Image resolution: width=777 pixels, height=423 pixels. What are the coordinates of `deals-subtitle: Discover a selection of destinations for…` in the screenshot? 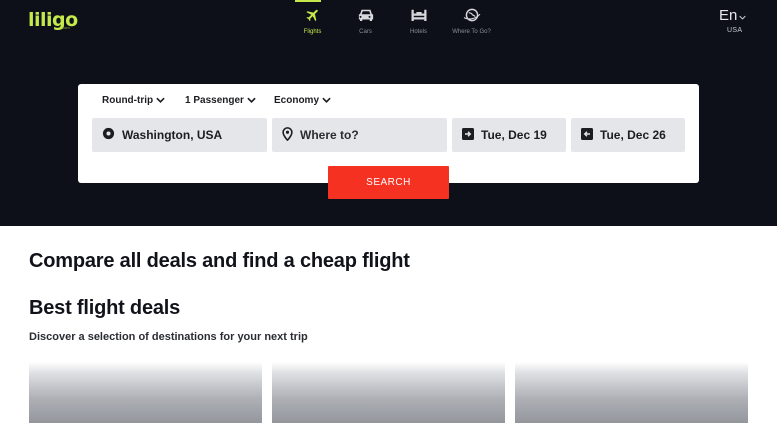 It's located at (168, 337).